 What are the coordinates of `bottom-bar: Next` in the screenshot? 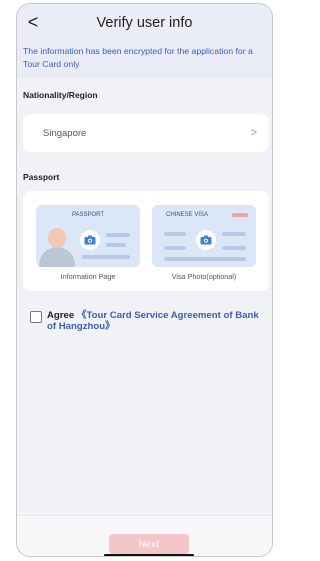 It's located at (144, 535).